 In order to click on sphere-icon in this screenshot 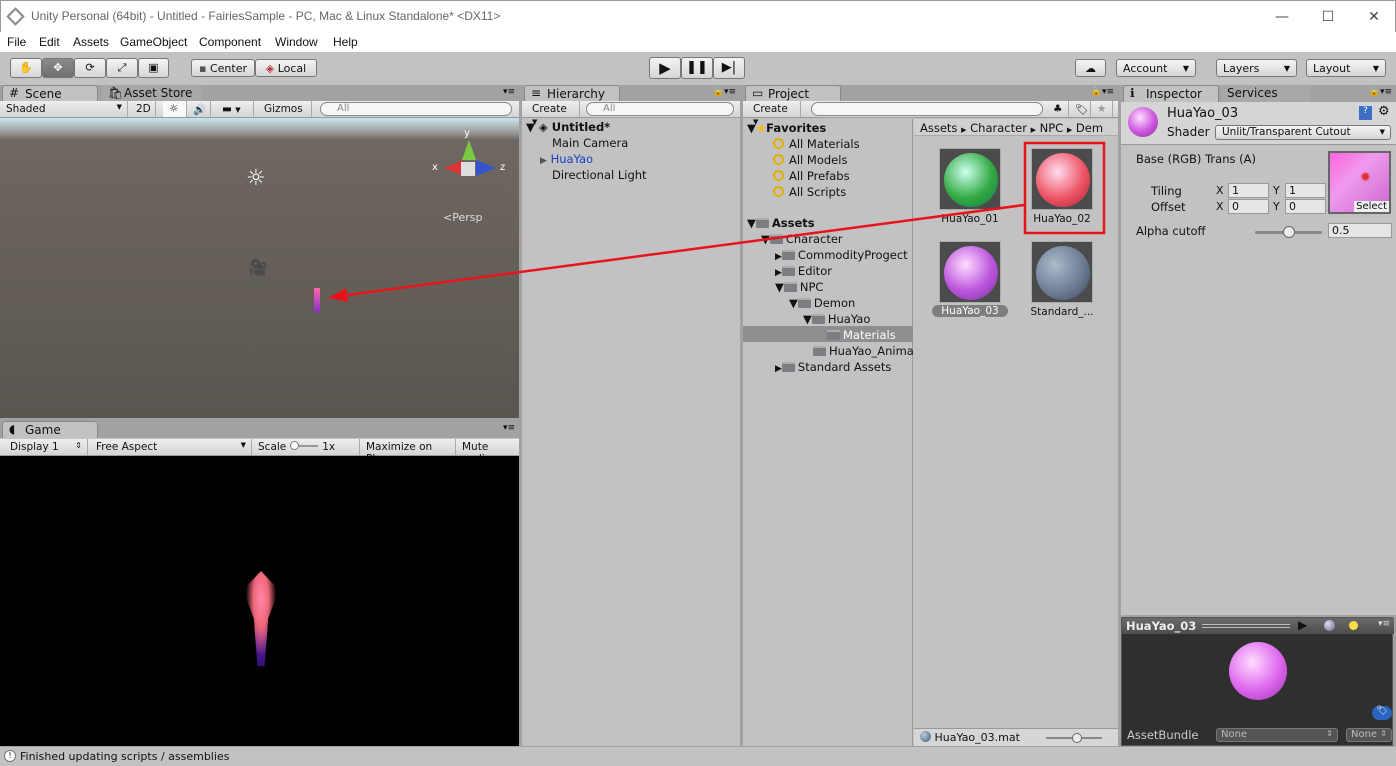, I will do `click(1329, 625)`.